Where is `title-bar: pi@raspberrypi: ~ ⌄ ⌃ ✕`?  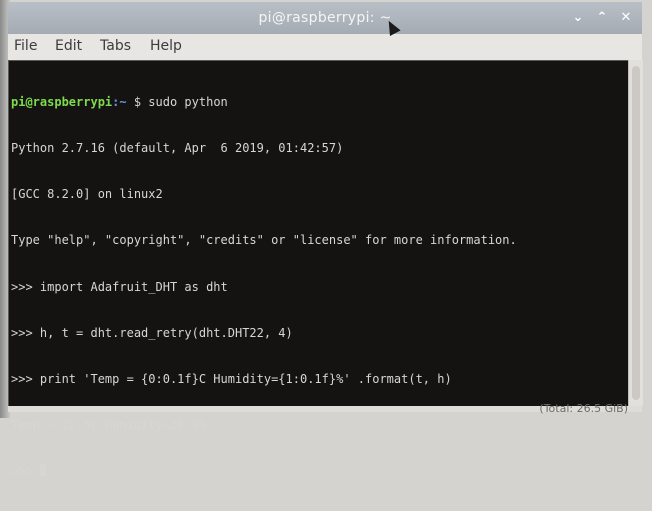
title-bar: pi@raspberrypi: ~ ⌄ ⌃ ✕ is located at coordinates (325, 18).